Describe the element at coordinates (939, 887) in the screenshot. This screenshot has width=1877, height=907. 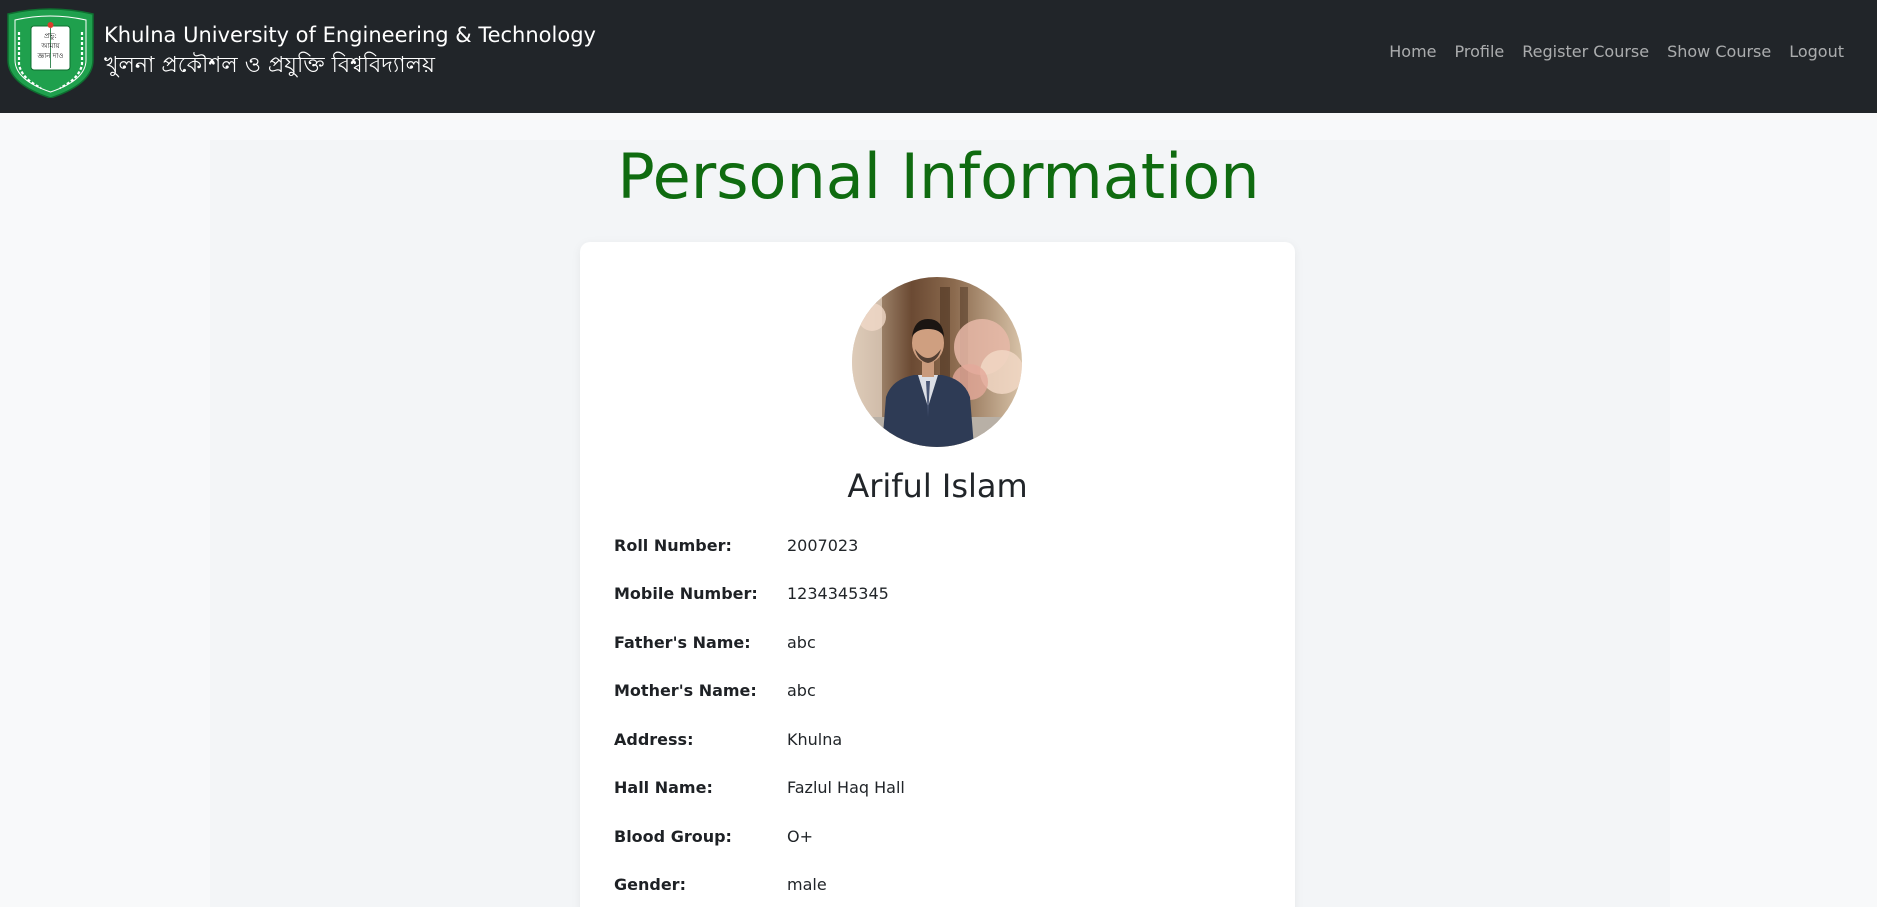
I see `gender-row: Gender: male` at that location.